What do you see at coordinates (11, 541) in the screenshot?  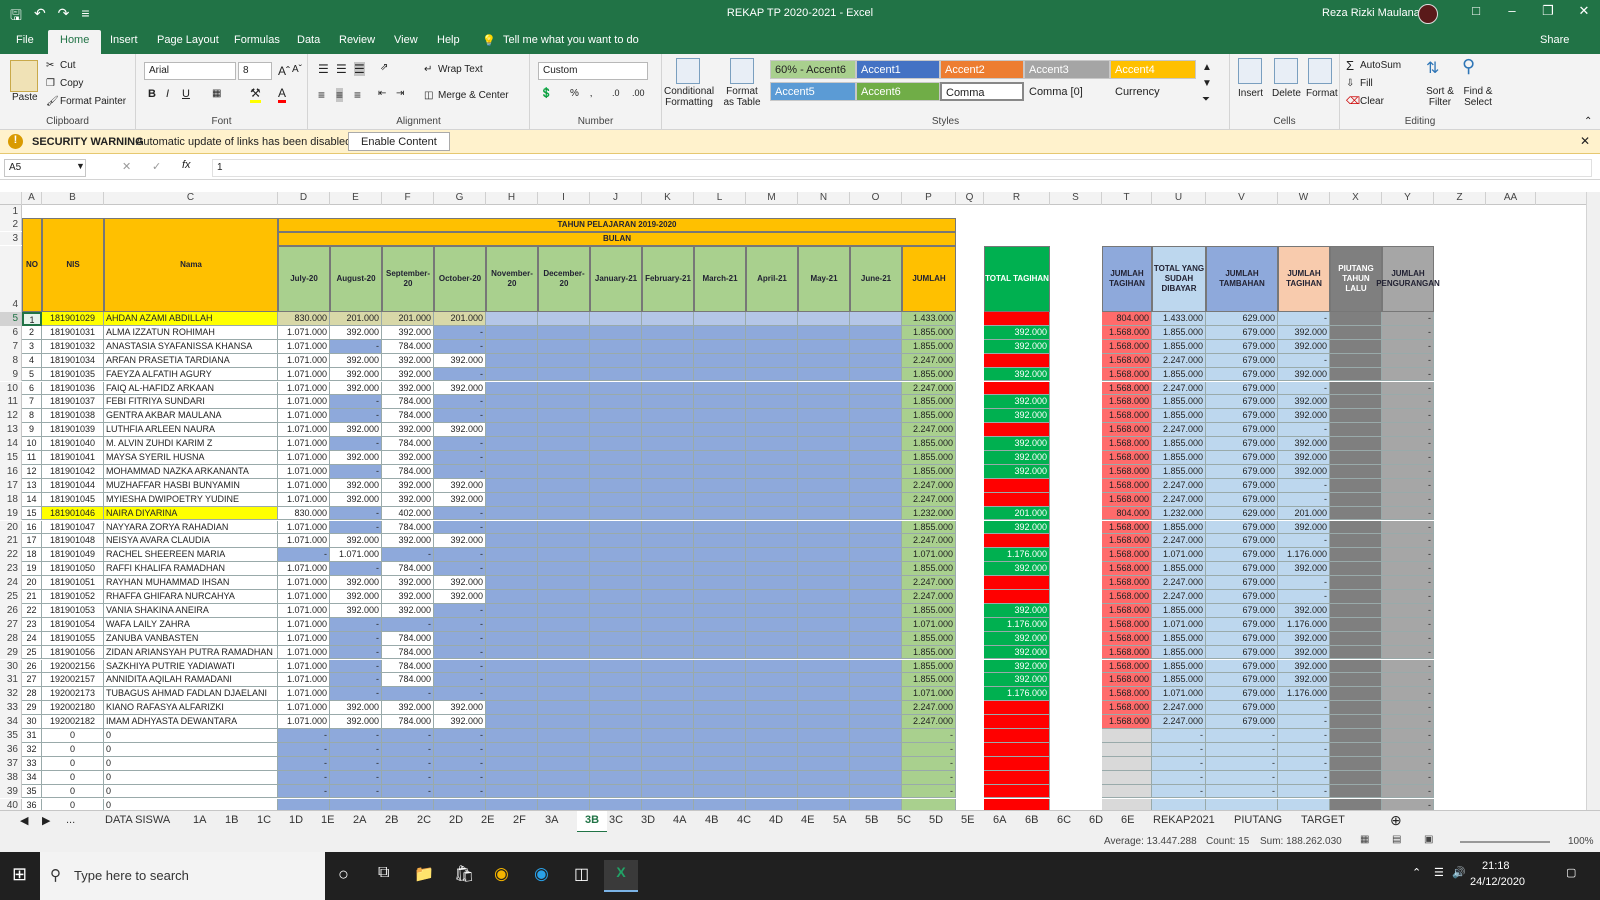 I see `row-header: 21` at bounding box center [11, 541].